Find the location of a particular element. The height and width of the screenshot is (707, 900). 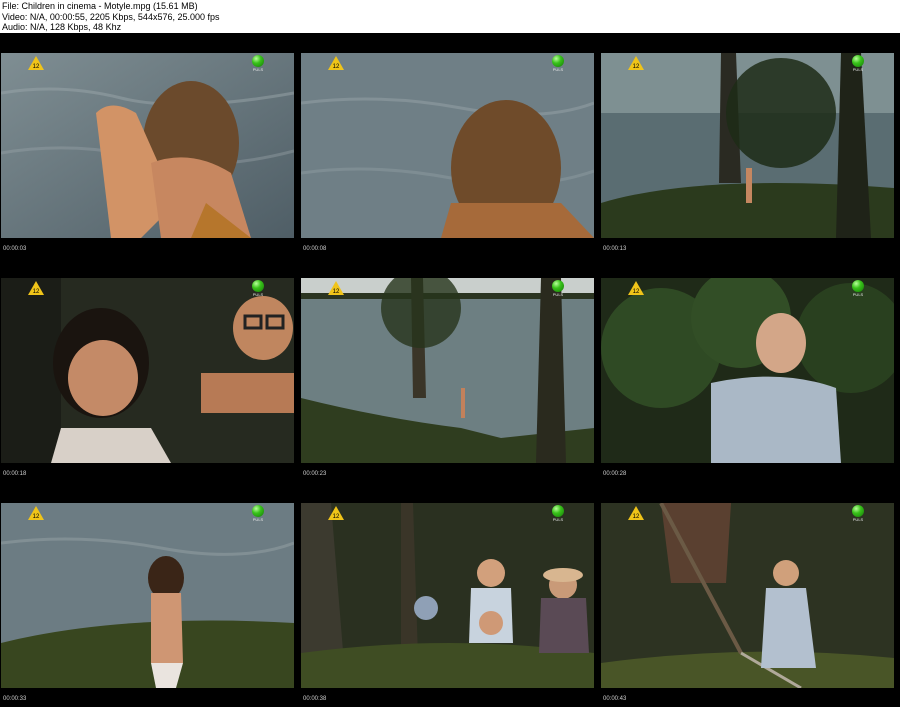

timestamp-9: 00:00:43 is located at coordinates (615, 699).